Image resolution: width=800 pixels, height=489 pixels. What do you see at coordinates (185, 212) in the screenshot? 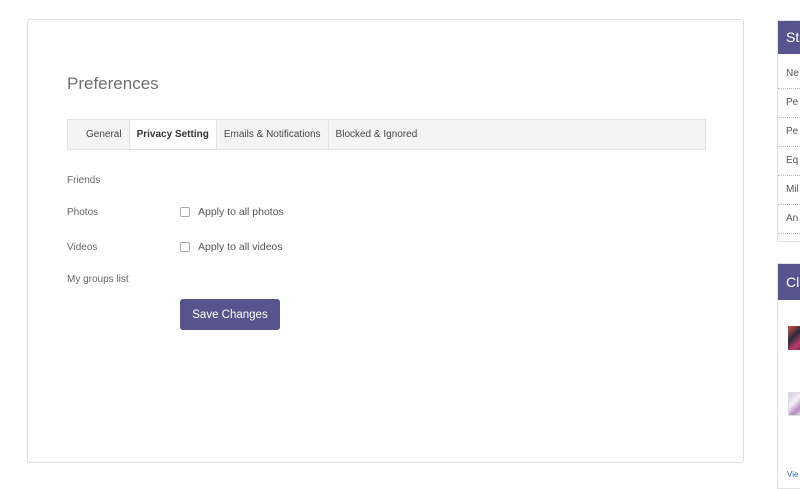
I see `photos-checkbox` at bounding box center [185, 212].